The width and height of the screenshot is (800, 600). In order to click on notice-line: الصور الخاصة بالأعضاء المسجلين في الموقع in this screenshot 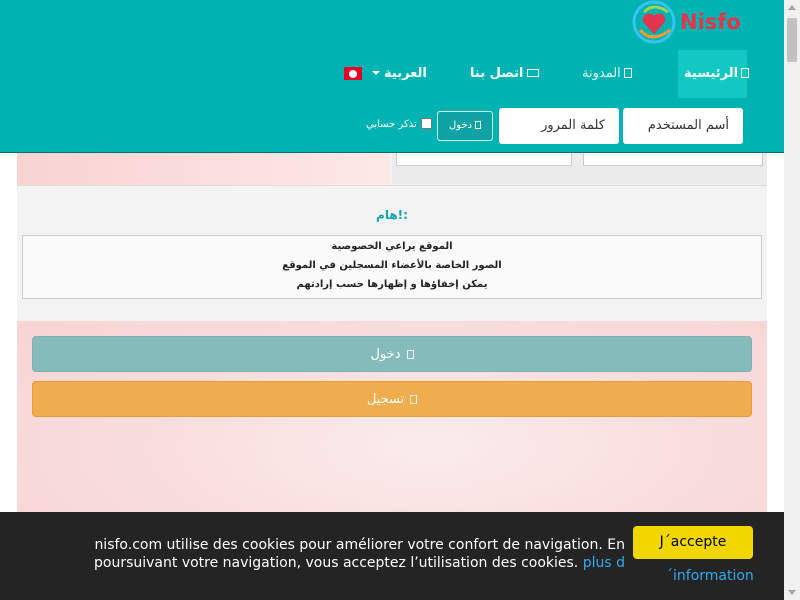, I will do `click(392, 265)`.